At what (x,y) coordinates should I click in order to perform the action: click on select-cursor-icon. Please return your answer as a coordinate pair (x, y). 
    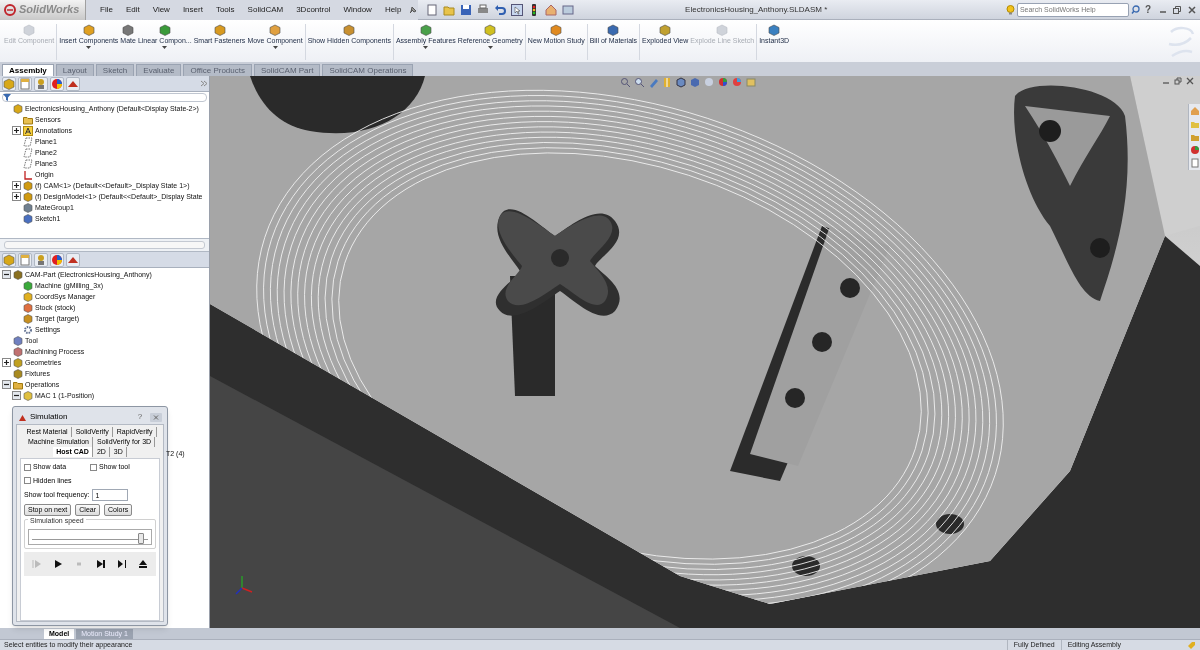
    Looking at the image, I should click on (517, 9).